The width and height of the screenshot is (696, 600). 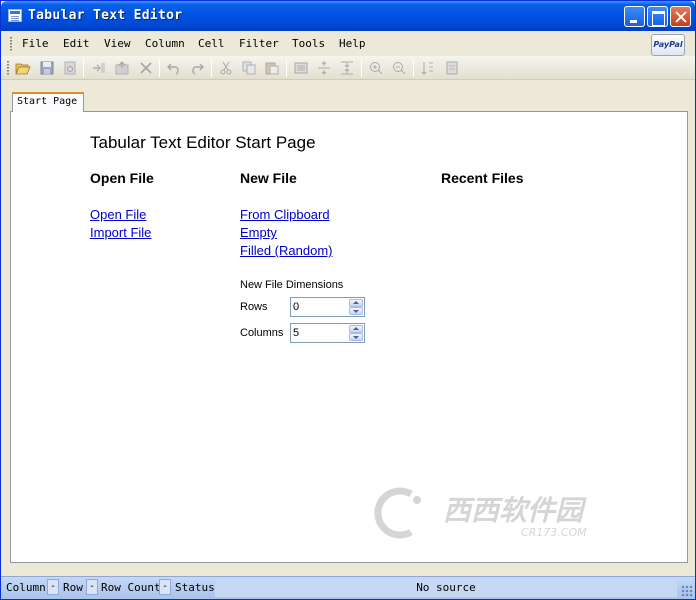 What do you see at coordinates (120, 232) in the screenshot?
I see `import-file-link: Import File` at bounding box center [120, 232].